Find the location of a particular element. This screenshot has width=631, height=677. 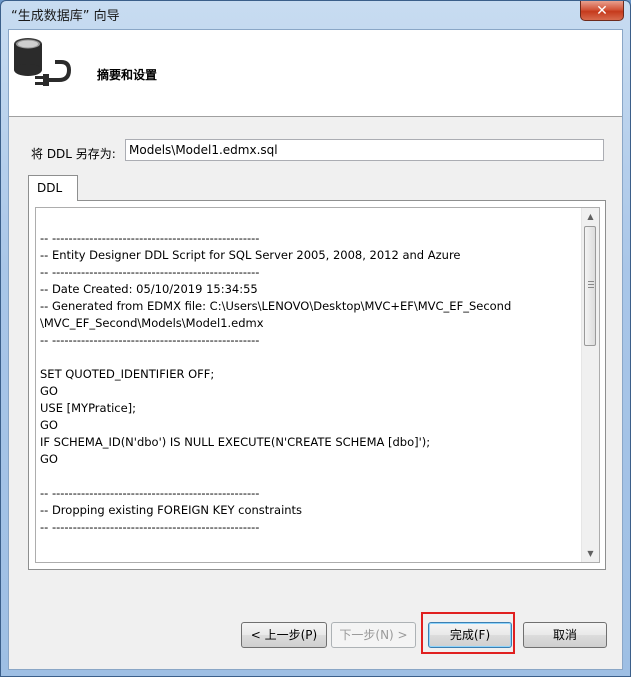

scroll-down-arrow-icon: ▼ is located at coordinates (590, 553).